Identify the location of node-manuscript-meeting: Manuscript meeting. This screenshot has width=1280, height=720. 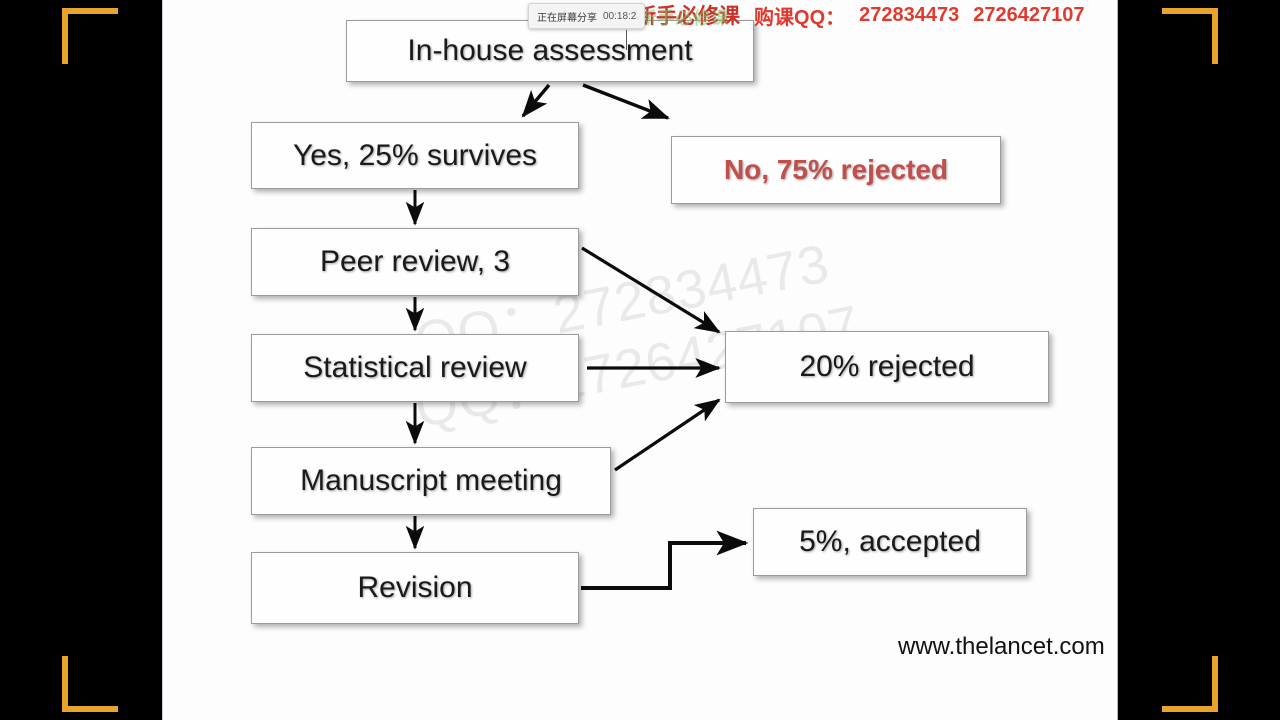
(431, 481).